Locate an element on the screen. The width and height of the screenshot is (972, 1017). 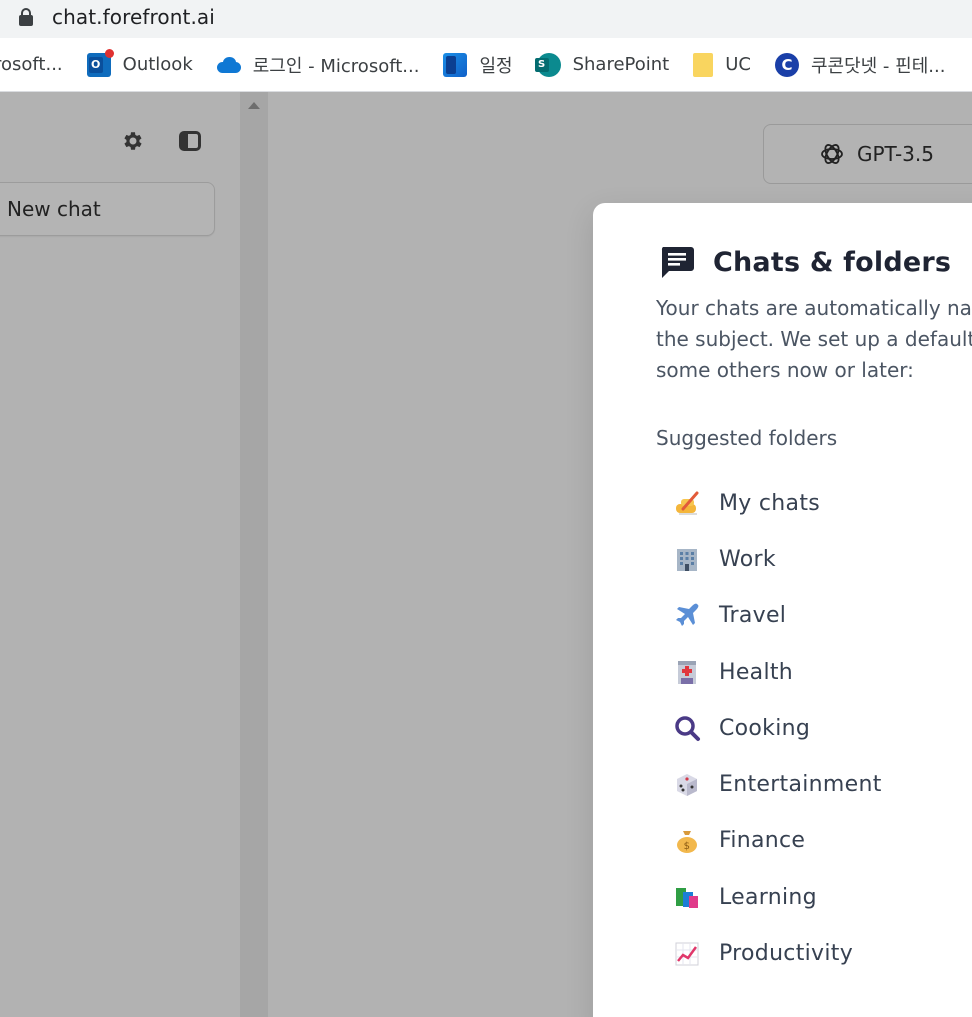
onedrive-icon is located at coordinates (228, 65).